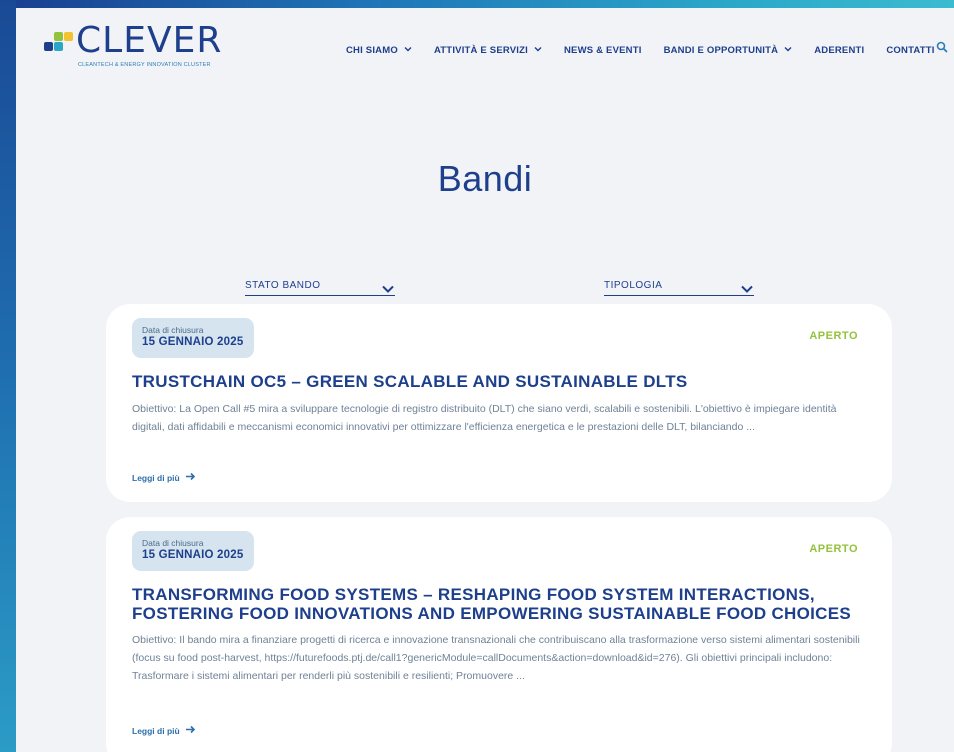 This screenshot has height=752, width=954. Describe the element at coordinates (477, 4) in the screenshot. I see `top-gradient-bar` at that location.